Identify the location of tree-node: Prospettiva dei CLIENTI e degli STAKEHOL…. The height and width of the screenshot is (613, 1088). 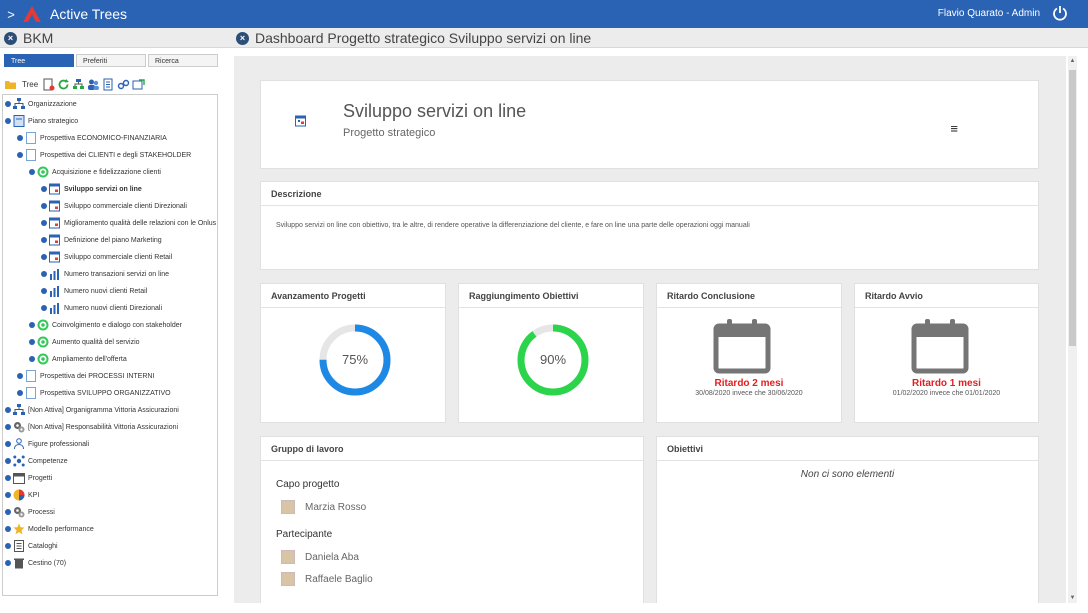
(104, 155).